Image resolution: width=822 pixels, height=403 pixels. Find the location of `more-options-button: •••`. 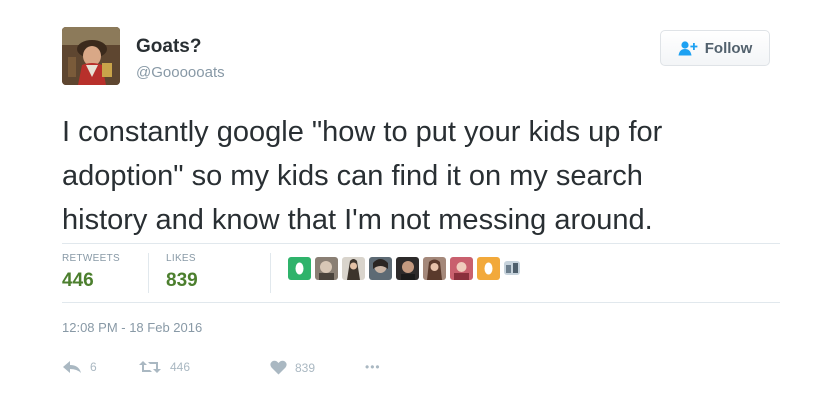

more-options-button: ••• is located at coordinates (373, 367).